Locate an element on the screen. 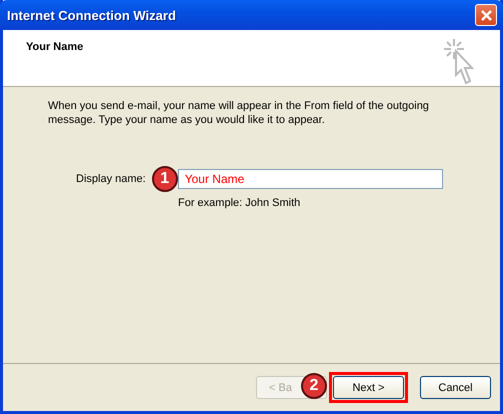 The image size is (503, 414). step-badge: 1 is located at coordinates (165, 179).